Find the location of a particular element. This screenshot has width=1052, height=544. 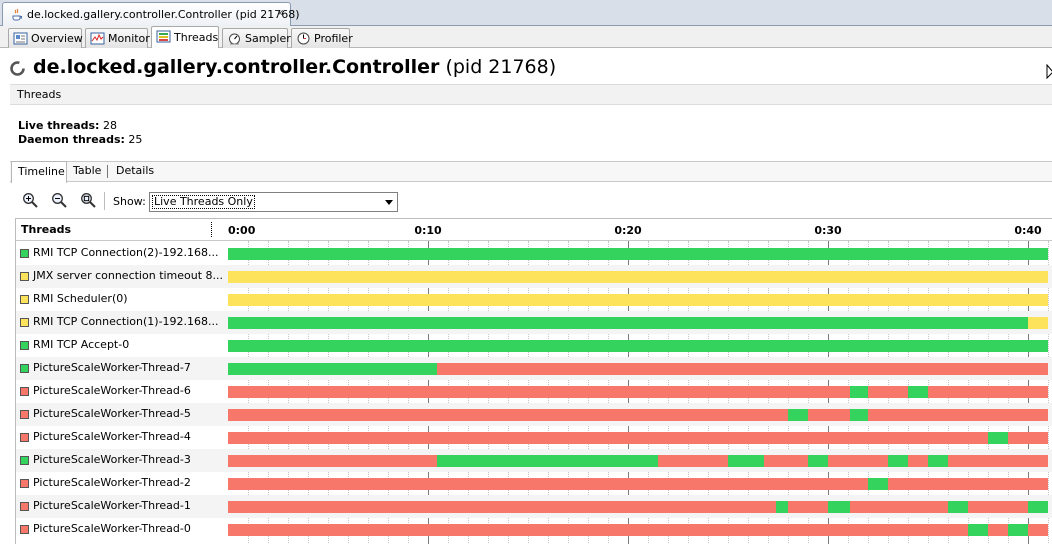

thread-row: PictureScaleWorker-Thread-5 is located at coordinates (534, 414).